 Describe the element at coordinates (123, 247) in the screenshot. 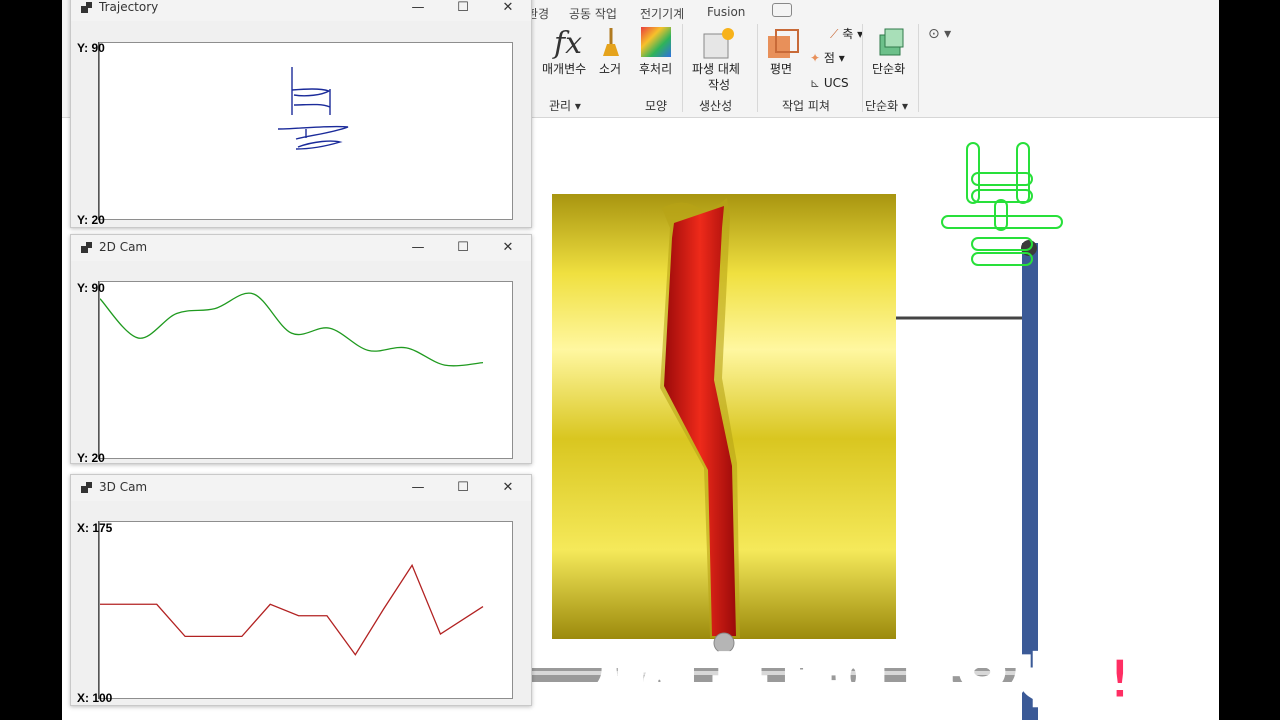

I see `window-title: 2D Cam` at that location.